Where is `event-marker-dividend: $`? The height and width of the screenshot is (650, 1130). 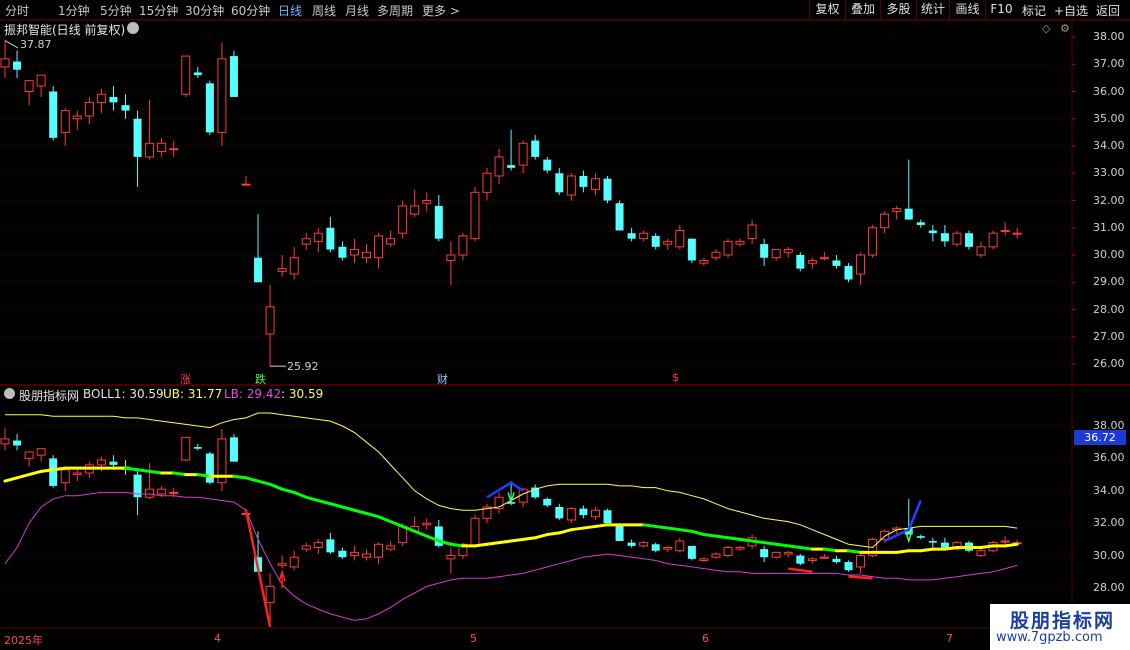
event-marker-dividend: $ is located at coordinates (675, 377).